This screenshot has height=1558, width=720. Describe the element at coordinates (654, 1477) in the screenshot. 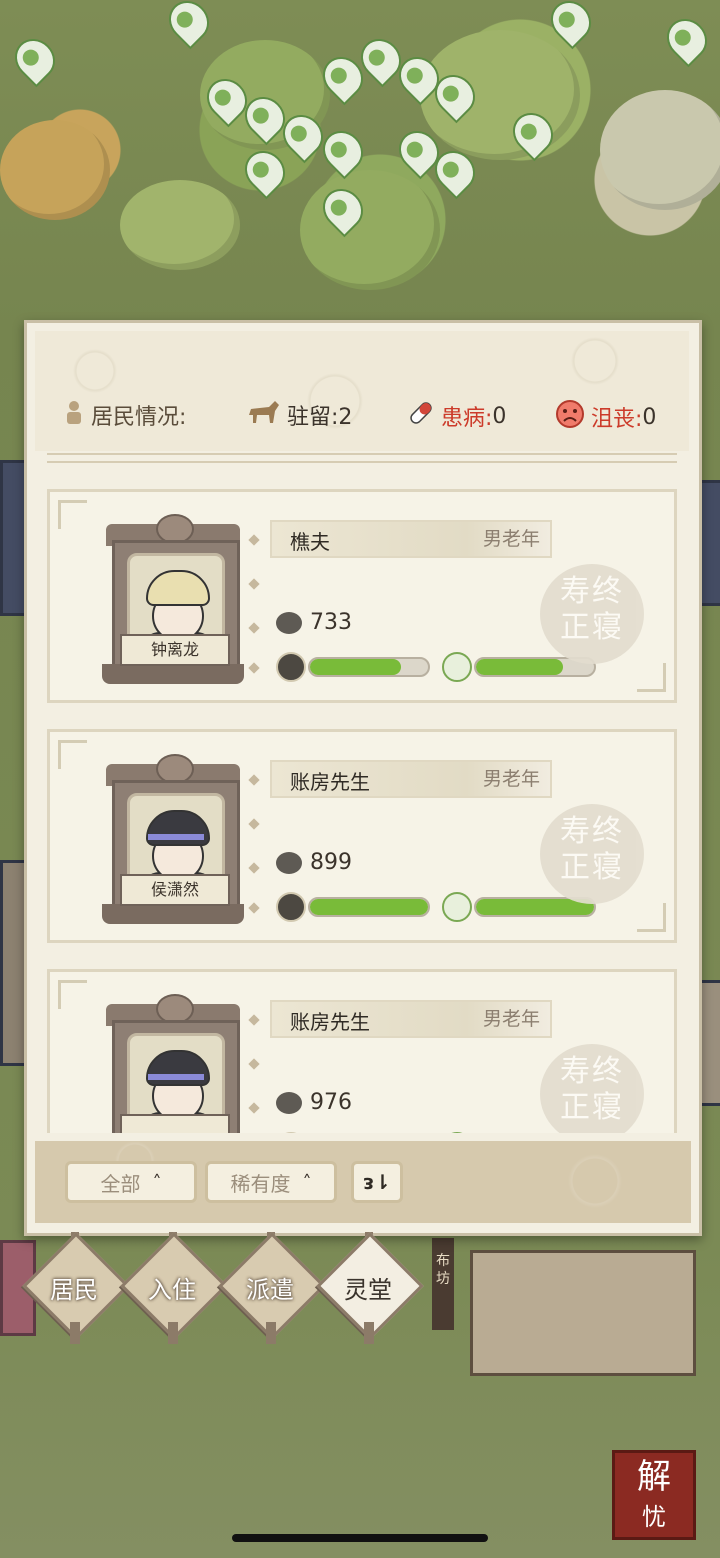

I see `corner-button-line-1: 解` at that location.